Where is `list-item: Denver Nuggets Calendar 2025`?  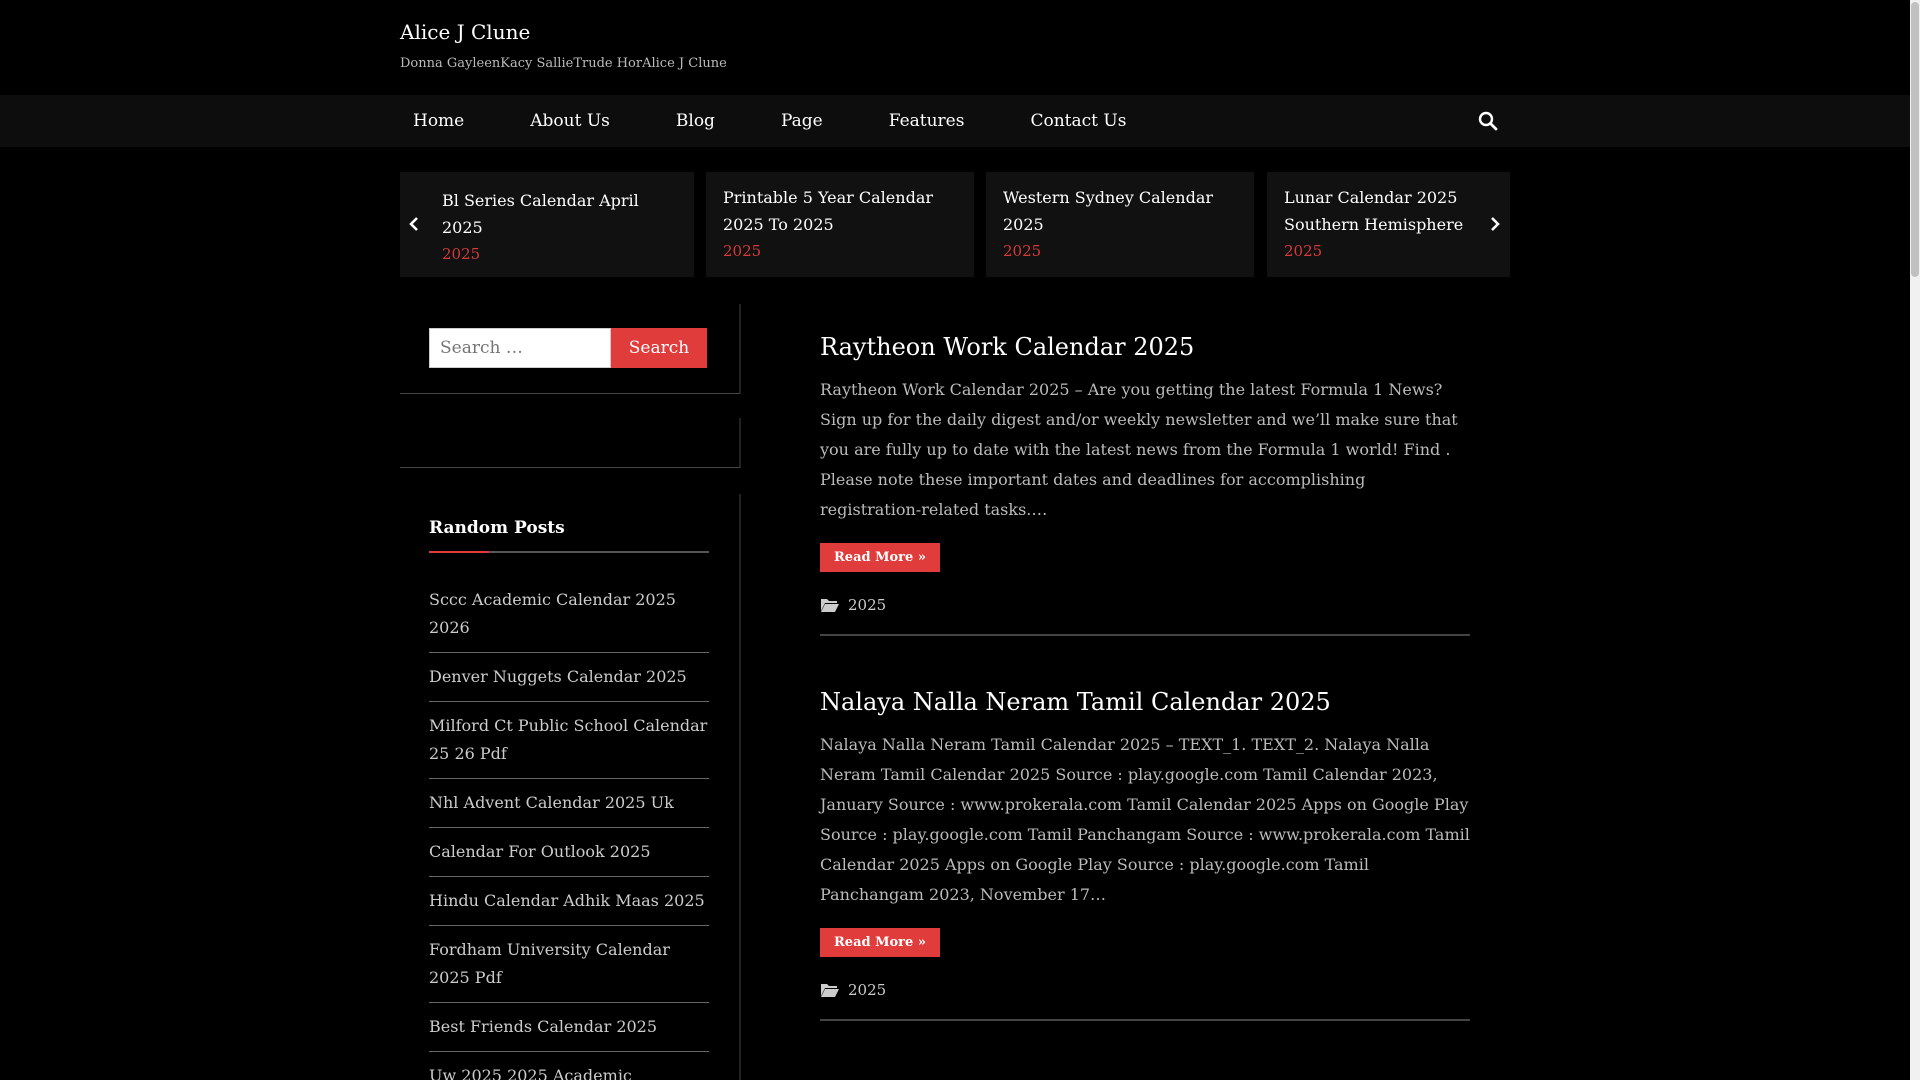
list-item: Denver Nuggets Calendar 2025 is located at coordinates (569, 677).